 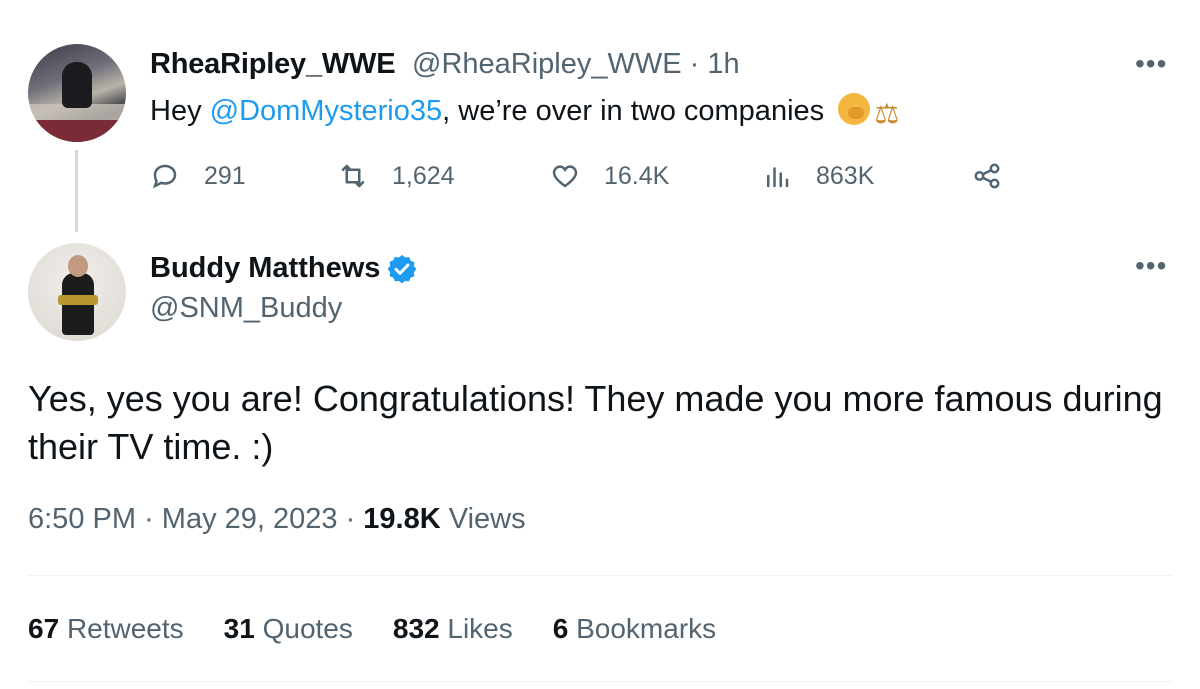 I want to click on share-icon, so click(x=987, y=176).